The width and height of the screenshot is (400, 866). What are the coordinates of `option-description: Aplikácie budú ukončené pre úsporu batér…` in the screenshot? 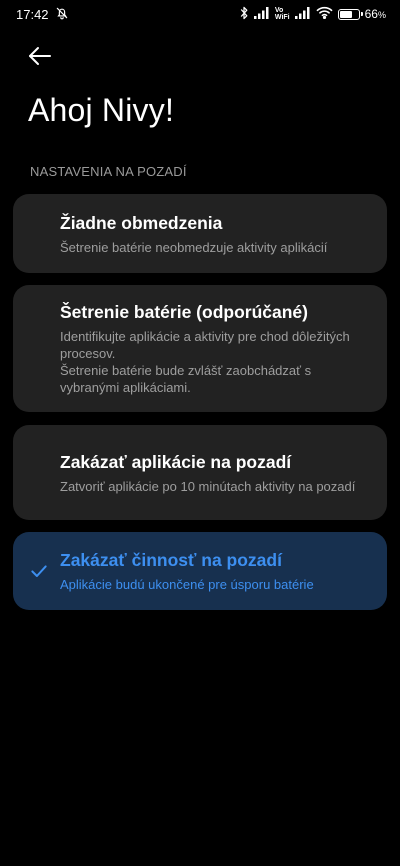 It's located at (187, 584).